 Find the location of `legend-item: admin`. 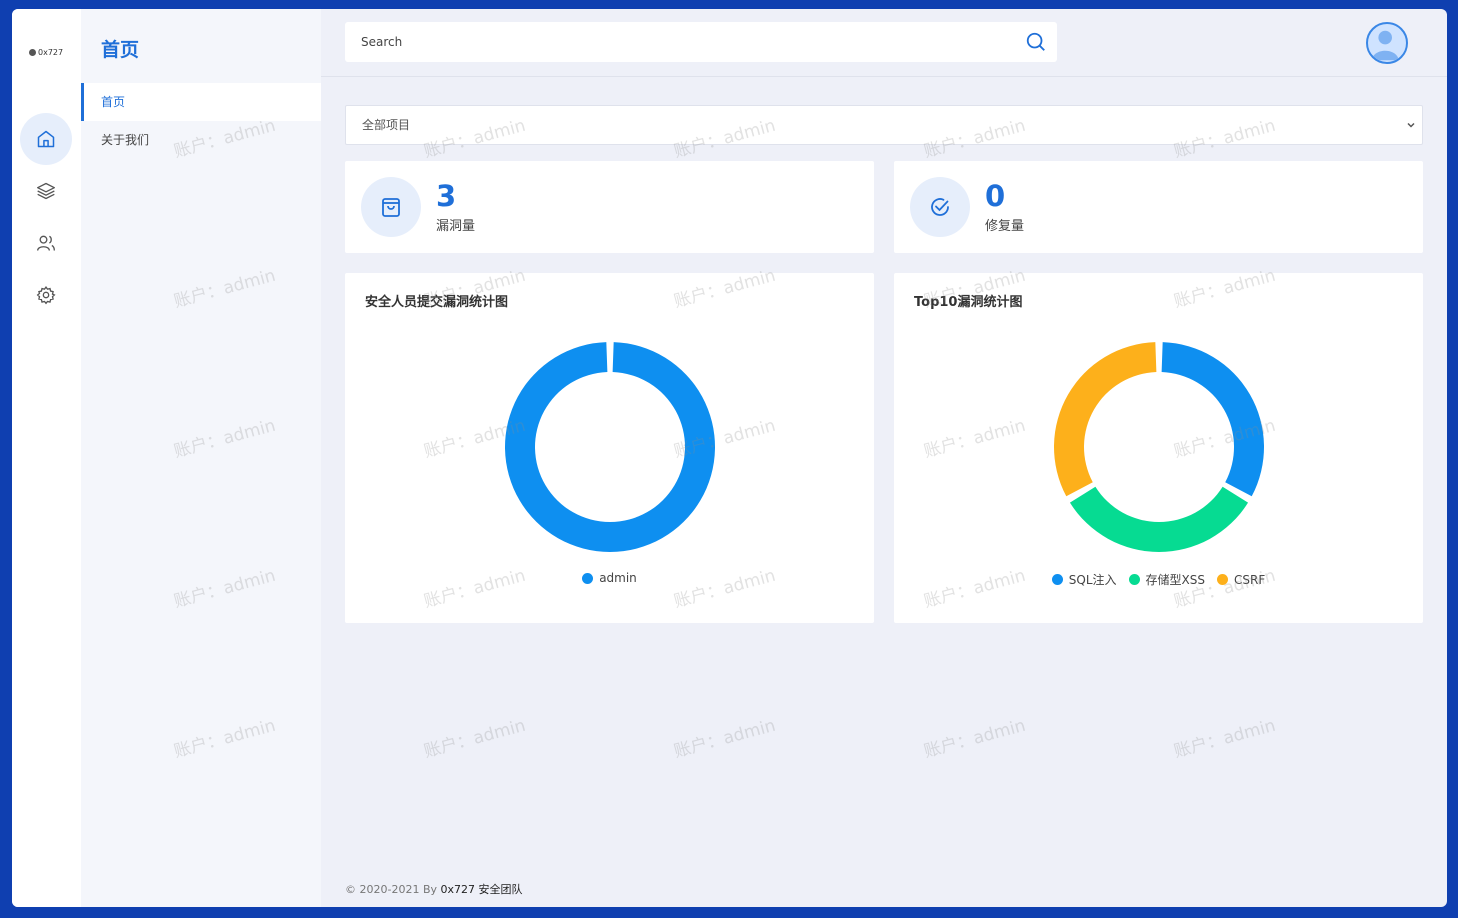

legend-item: admin is located at coordinates (609, 578).